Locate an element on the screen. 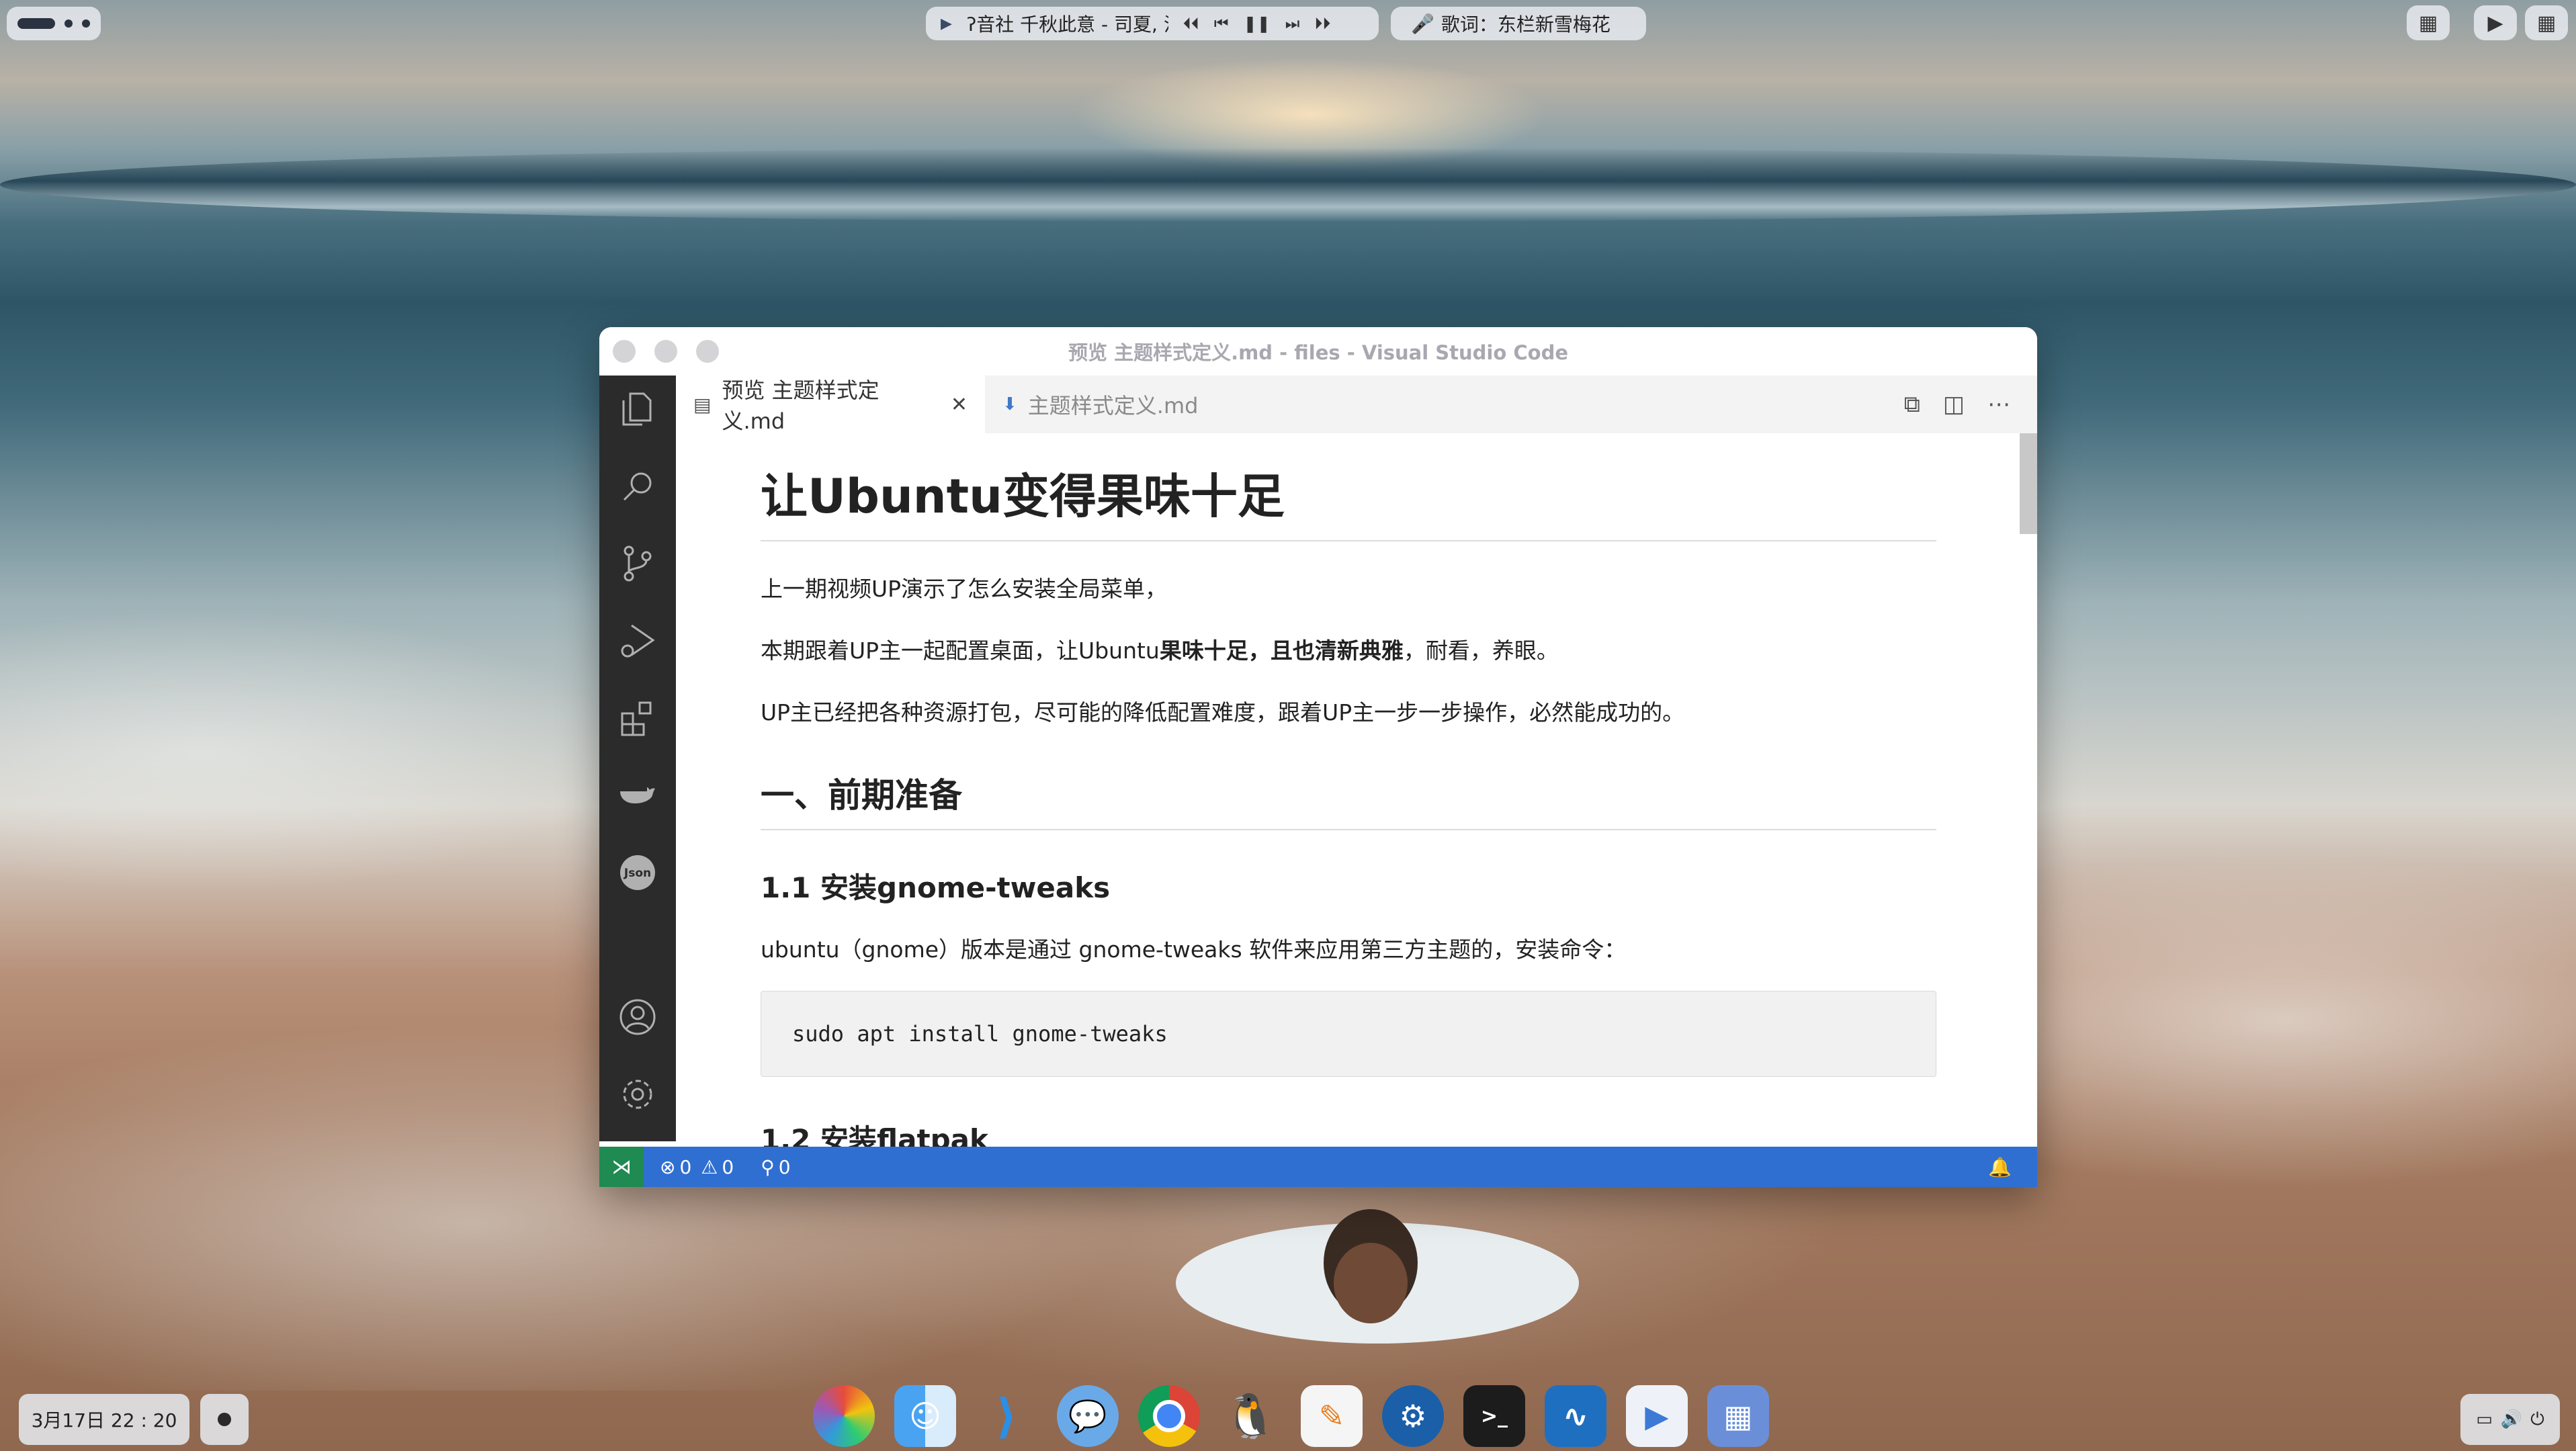 The height and width of the screenshot is (1451, 2576). scrollbar-thumb is located at coordinates (2028, 483).